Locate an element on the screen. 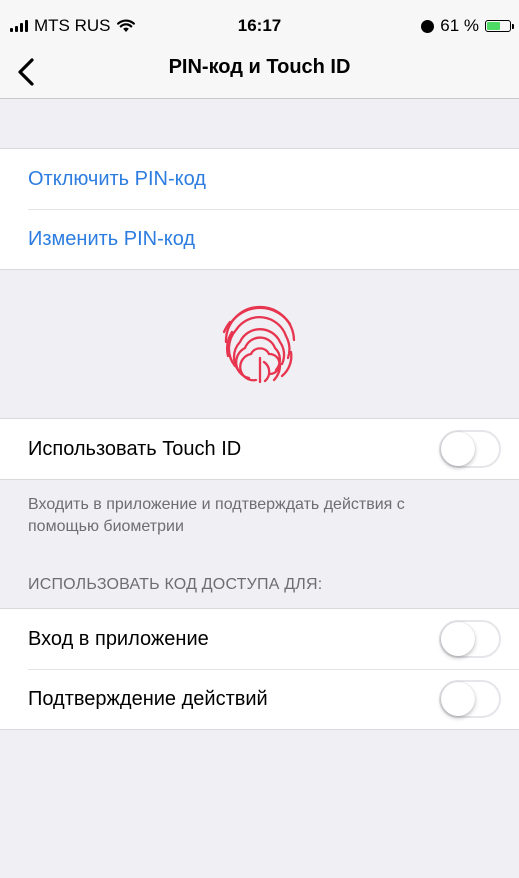 This screenshot has height=878, width=519. navigation-bar: PIN-код и Touch ID is located at coordinates (259, 71).